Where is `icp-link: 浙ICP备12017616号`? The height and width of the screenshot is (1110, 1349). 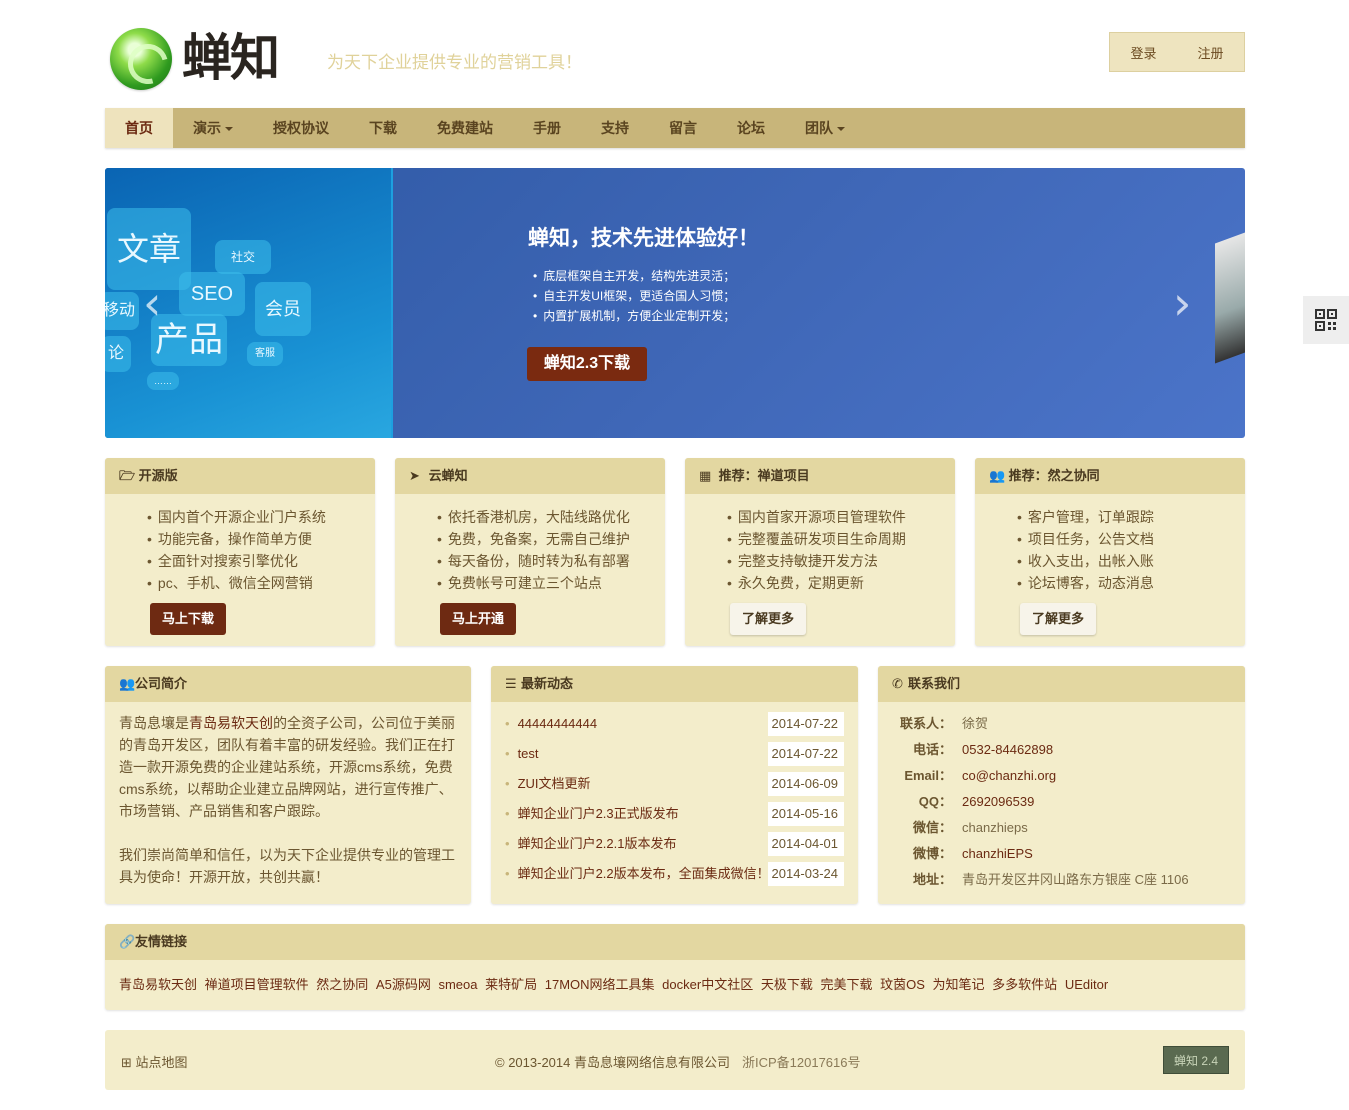 icp-link: 浙ICP备12017616号 is located at coordinates (801, 1062).